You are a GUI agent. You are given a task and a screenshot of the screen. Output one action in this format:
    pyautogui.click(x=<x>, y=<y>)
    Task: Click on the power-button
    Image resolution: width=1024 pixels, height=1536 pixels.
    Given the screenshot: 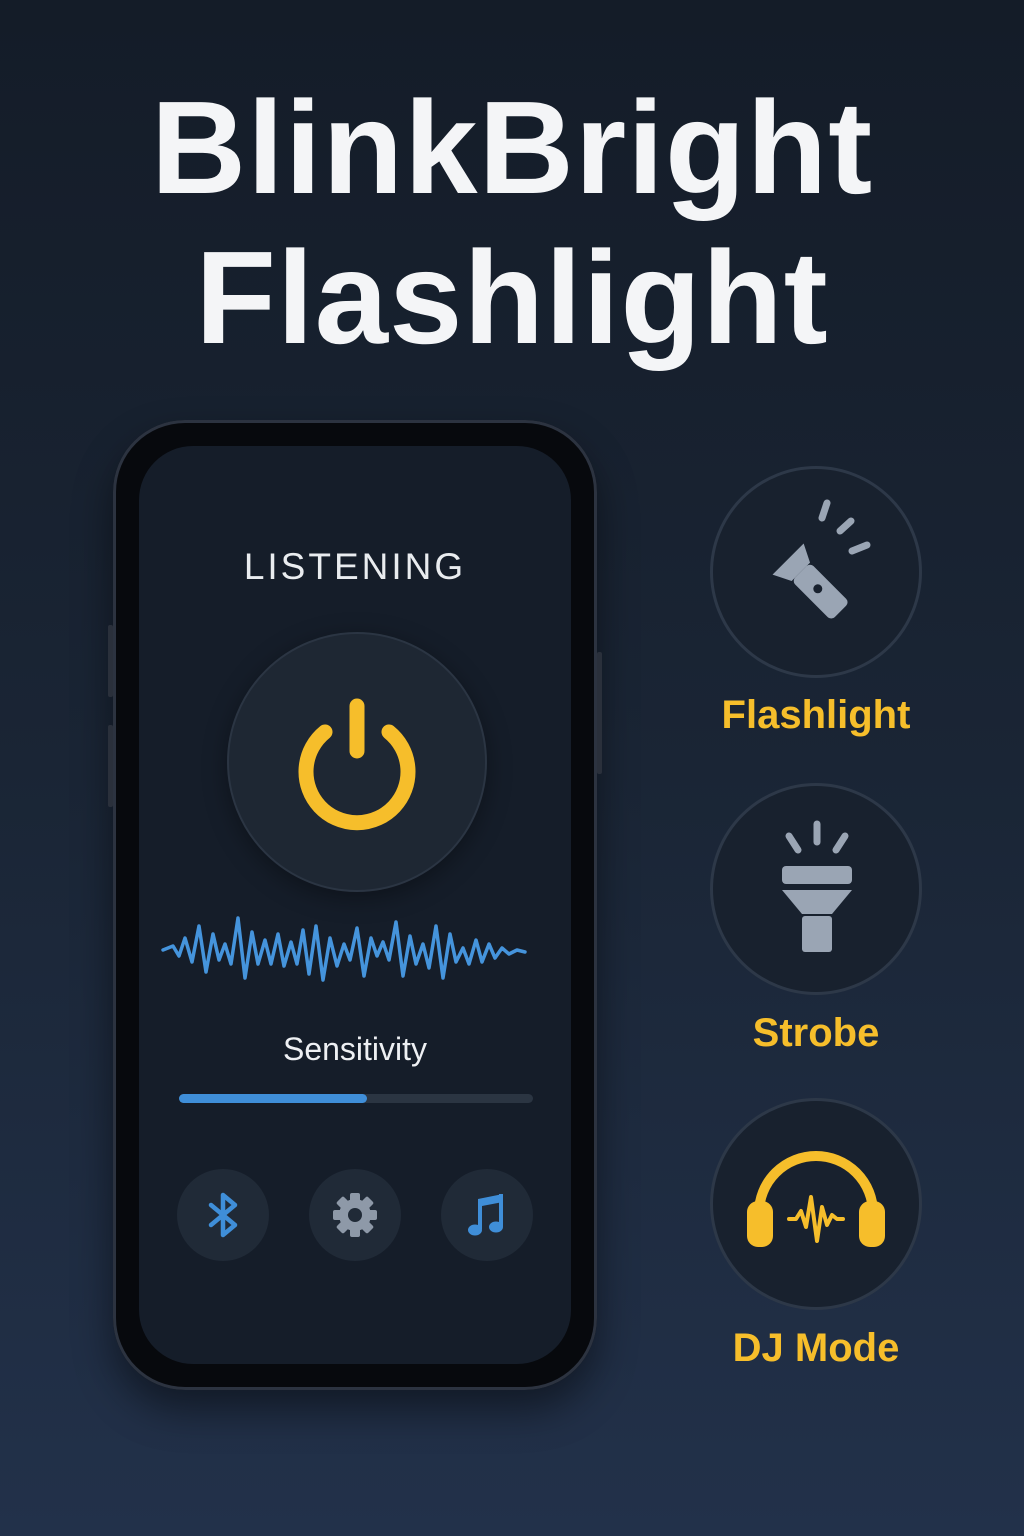 What is the action you would take?
    pyautogui.click(x=357, y=762)
    